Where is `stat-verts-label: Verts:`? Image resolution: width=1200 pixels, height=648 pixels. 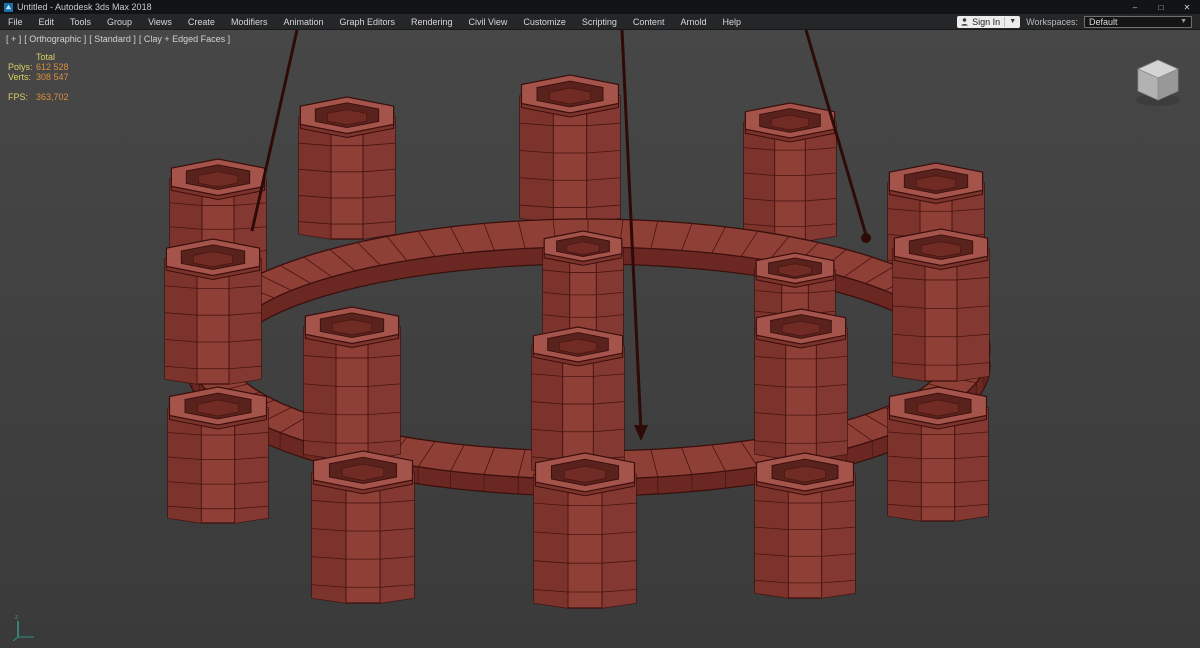
stat-verts-label: Verts: is located at coordinates (20, 77).